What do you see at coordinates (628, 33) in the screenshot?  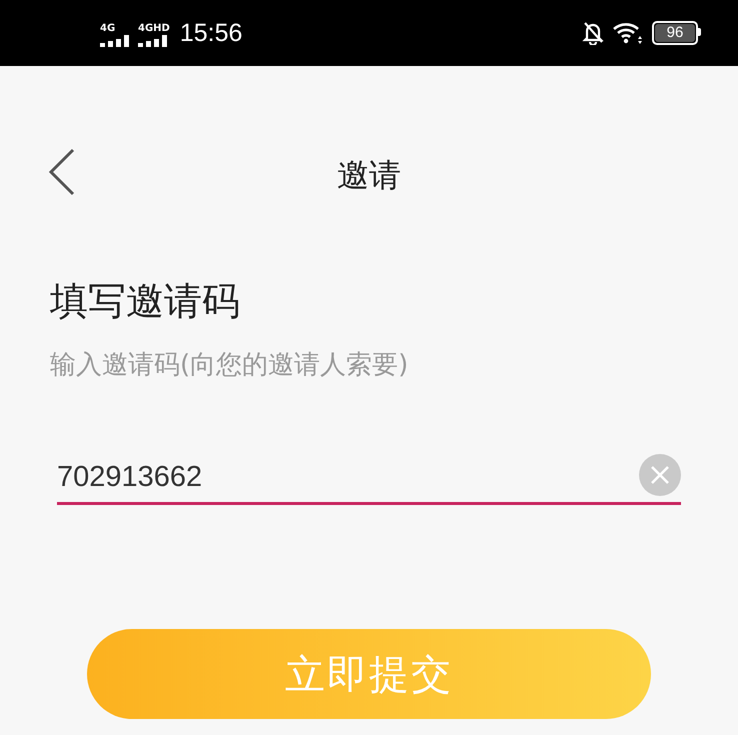 I see `wifi-icon` at bounding box center [628, 33].